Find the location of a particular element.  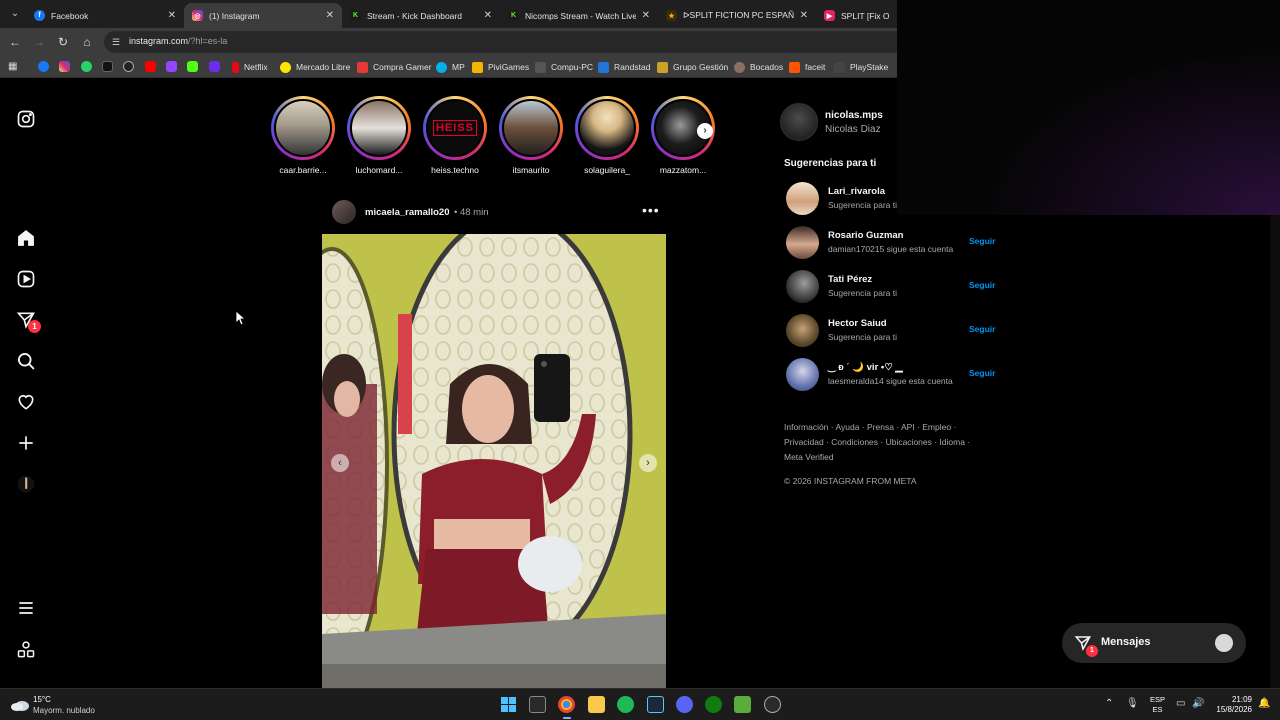

instagram-logo-icon is located at coordinates (26, 119).